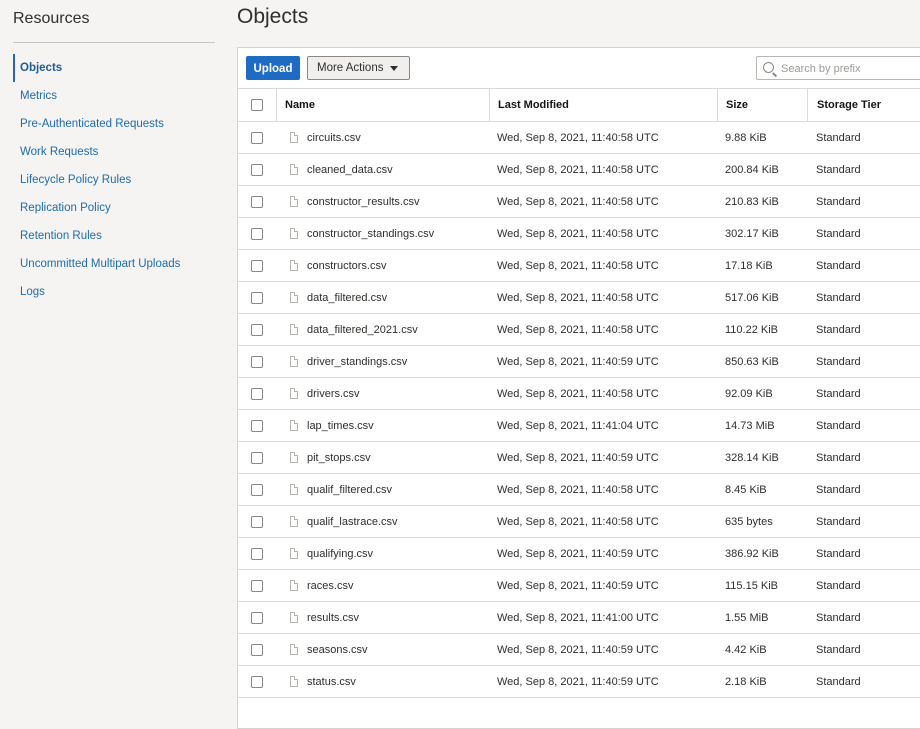  Describe the element at coordinates (337, 650) in the screenshot. I see `object-name-link: seasons.csv` at that location.